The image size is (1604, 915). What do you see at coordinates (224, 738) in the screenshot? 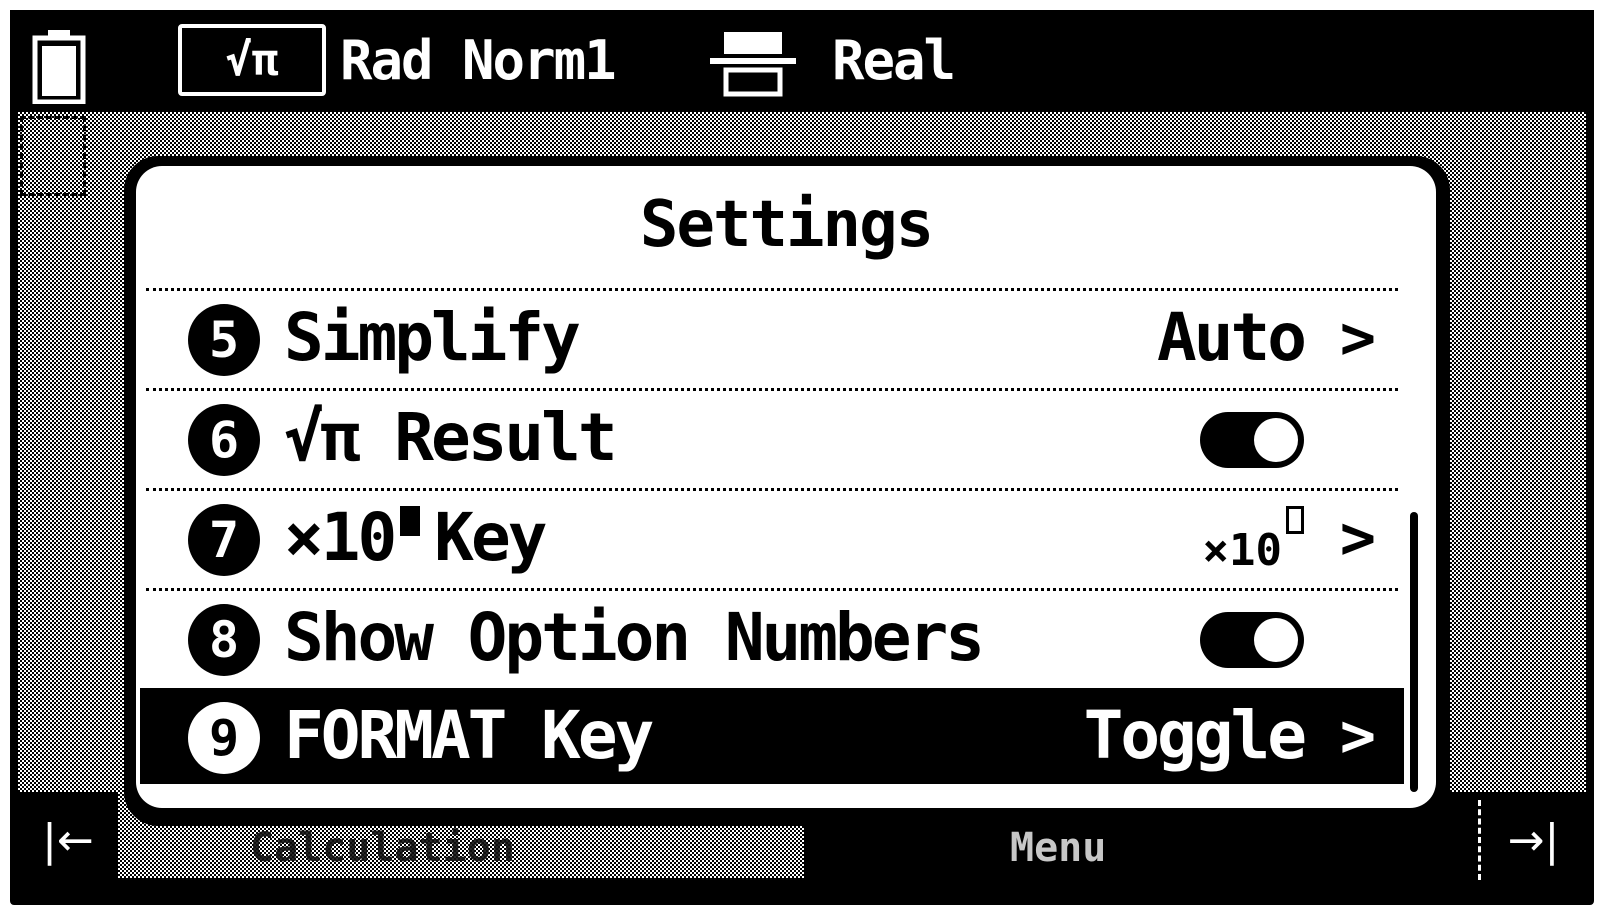
I see `option-number-badge: 9` at bounding box center [224, 738].